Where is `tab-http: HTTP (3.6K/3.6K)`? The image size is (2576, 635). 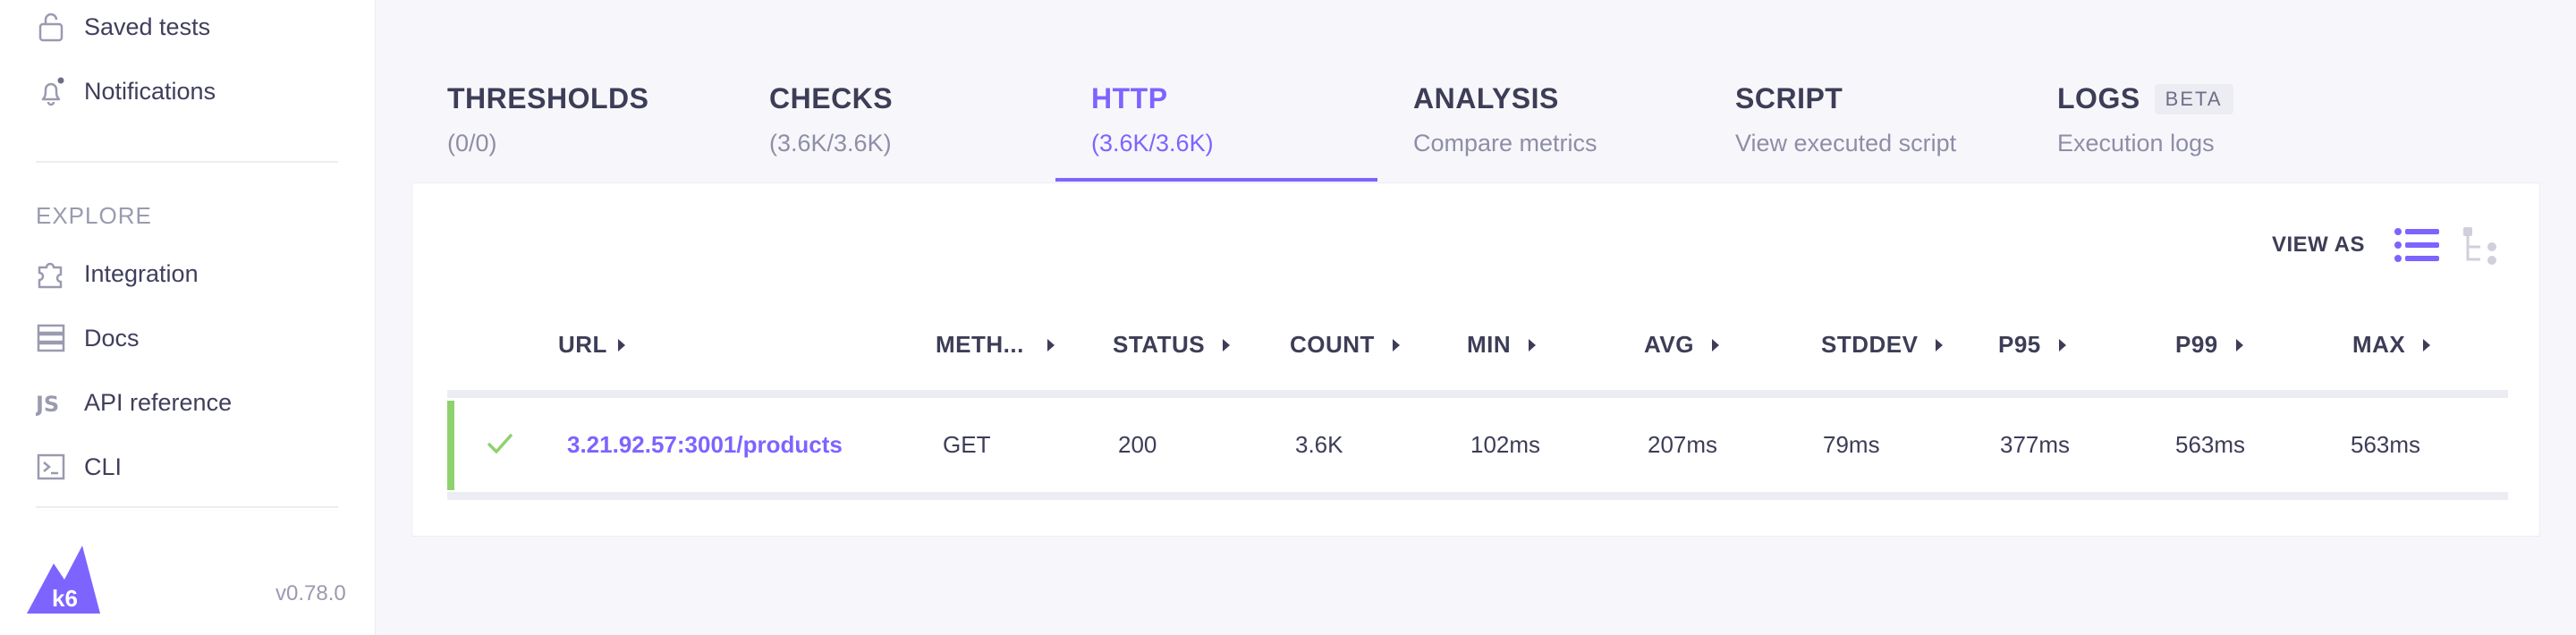 tab-http: HTTP (3.6K/3.6K) is located at coordinates (1152, 132).